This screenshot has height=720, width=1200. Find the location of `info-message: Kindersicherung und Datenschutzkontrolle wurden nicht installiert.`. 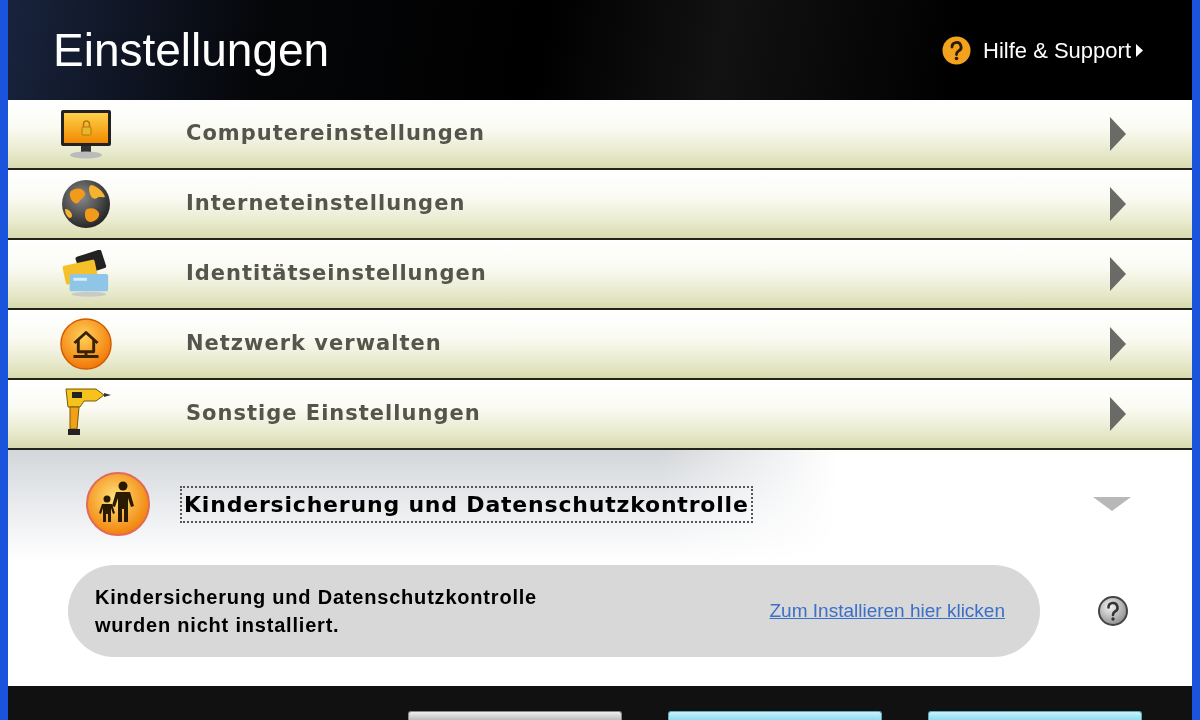

info-message: Kindersicherung und Datenschutzkontrolle wurden nicht installiert. is located at coordinates (317, 611).